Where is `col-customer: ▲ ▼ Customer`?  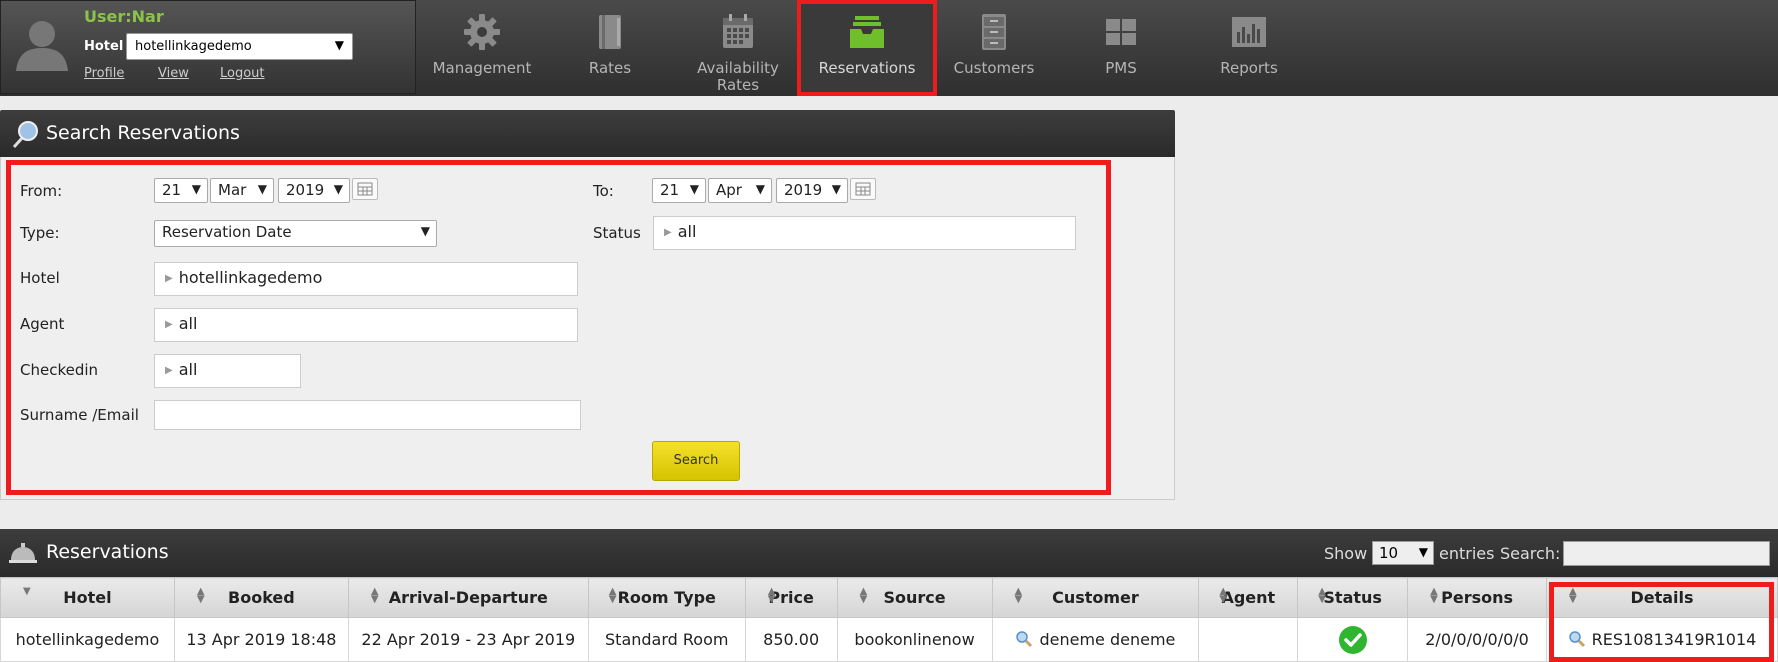 col-customer: ▲ ▼ Customer is located at coordinates (1095, 597).